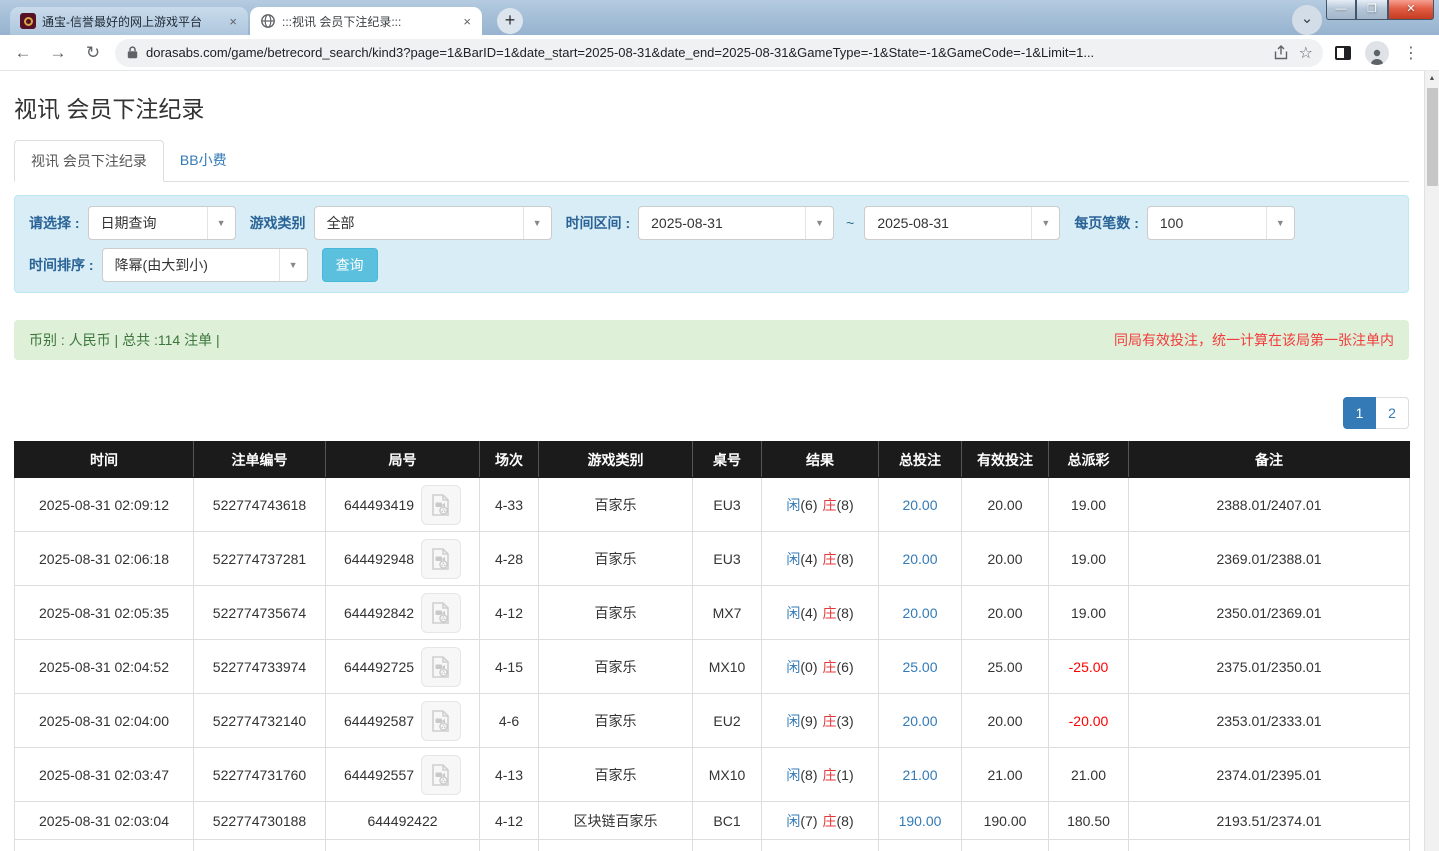 The height and width of the screenshot is (851, 1439). What do you see at coordinates (615, 720) in the screenshot?
I see `cell-game-type: 百家乐` at bounding box center [615, 720].